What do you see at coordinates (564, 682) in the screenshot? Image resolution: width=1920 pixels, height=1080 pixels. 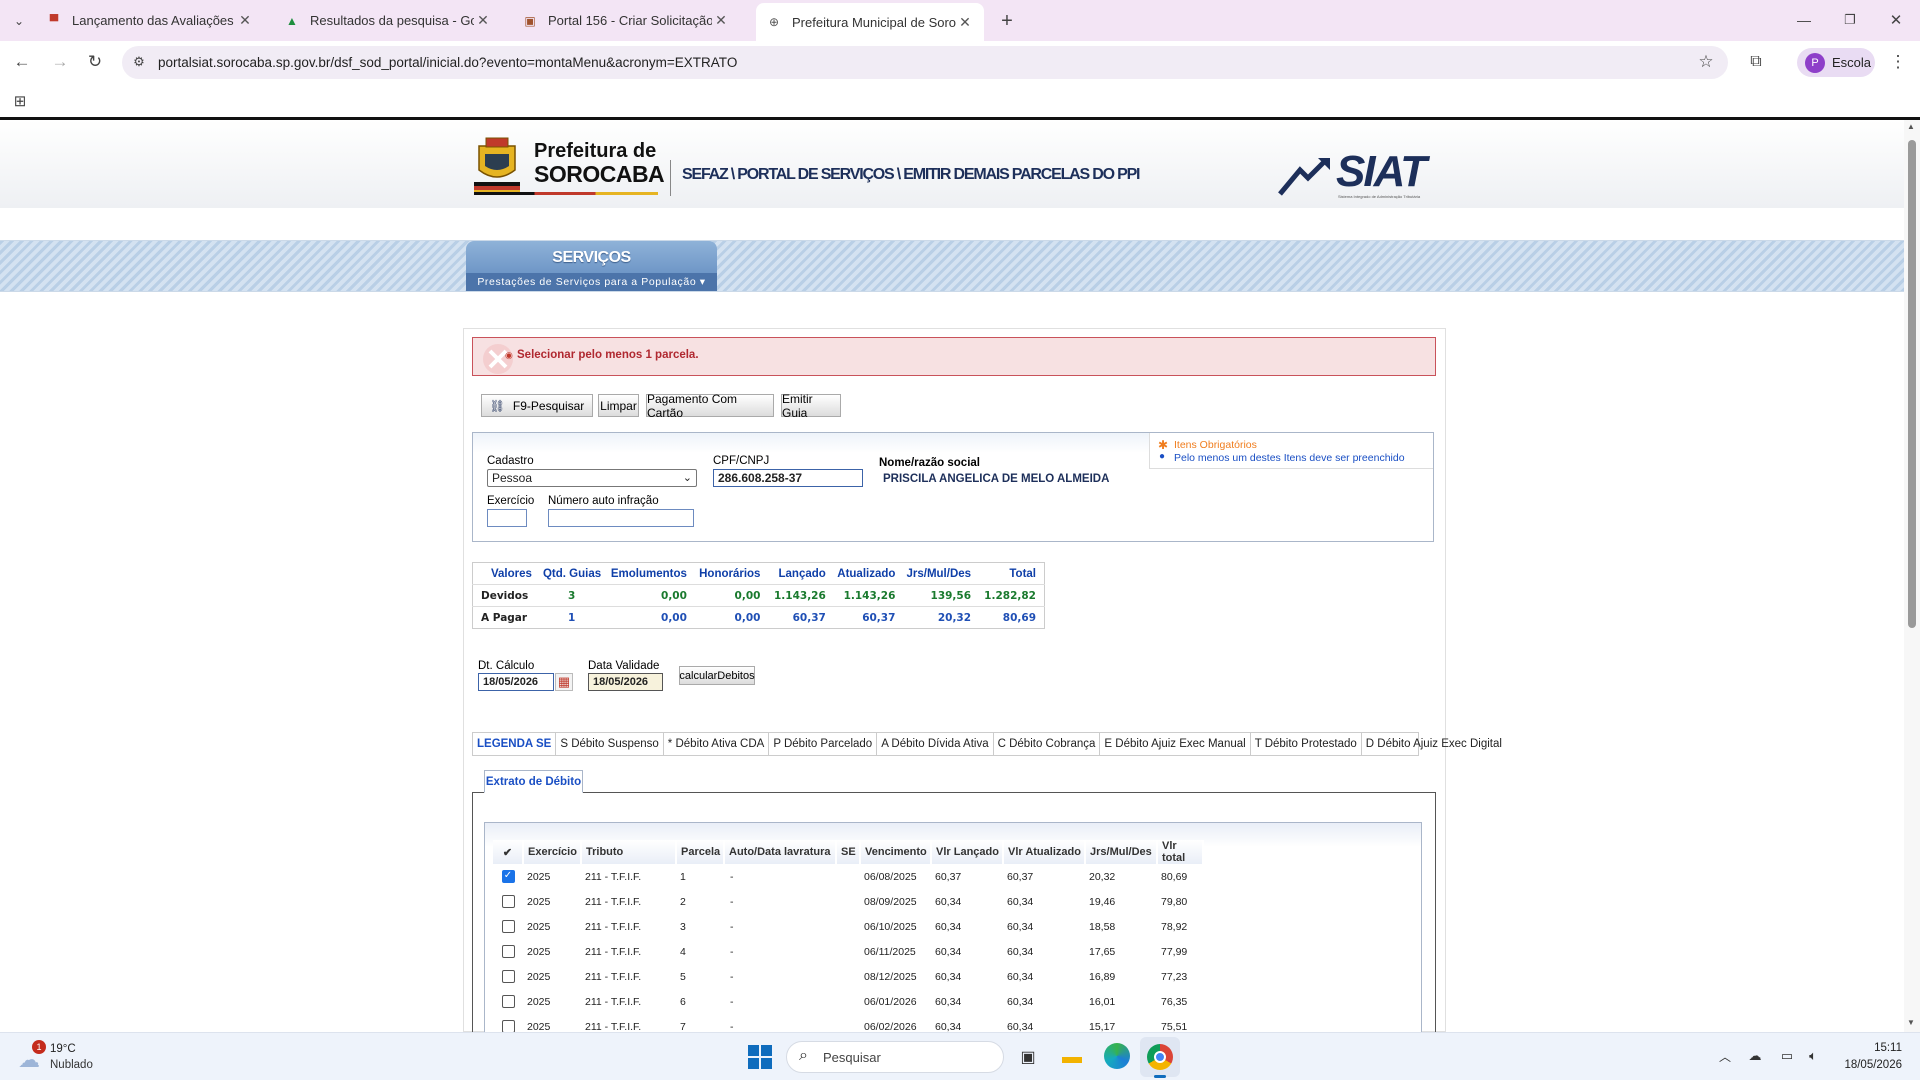 I see `calendar-icon: ▦` at bounding box center [564, 682].